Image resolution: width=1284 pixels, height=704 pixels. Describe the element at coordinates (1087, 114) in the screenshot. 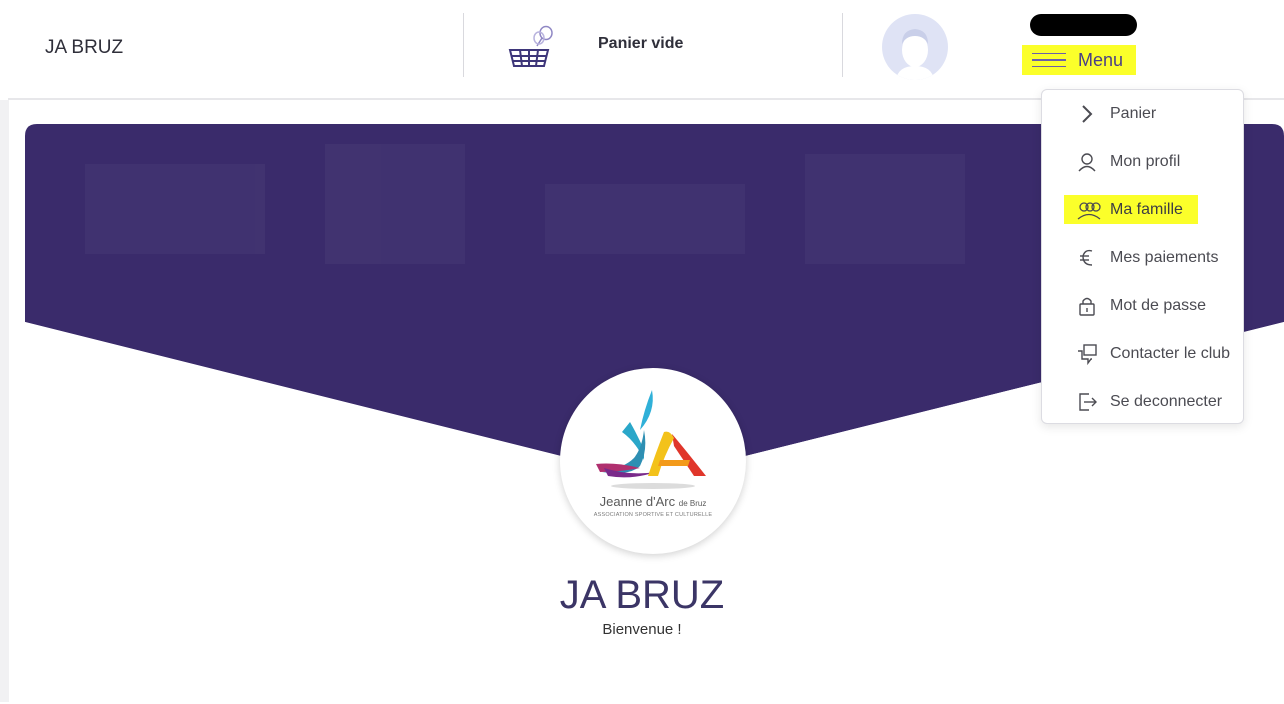

I see `chevron-right-icon` at that location.